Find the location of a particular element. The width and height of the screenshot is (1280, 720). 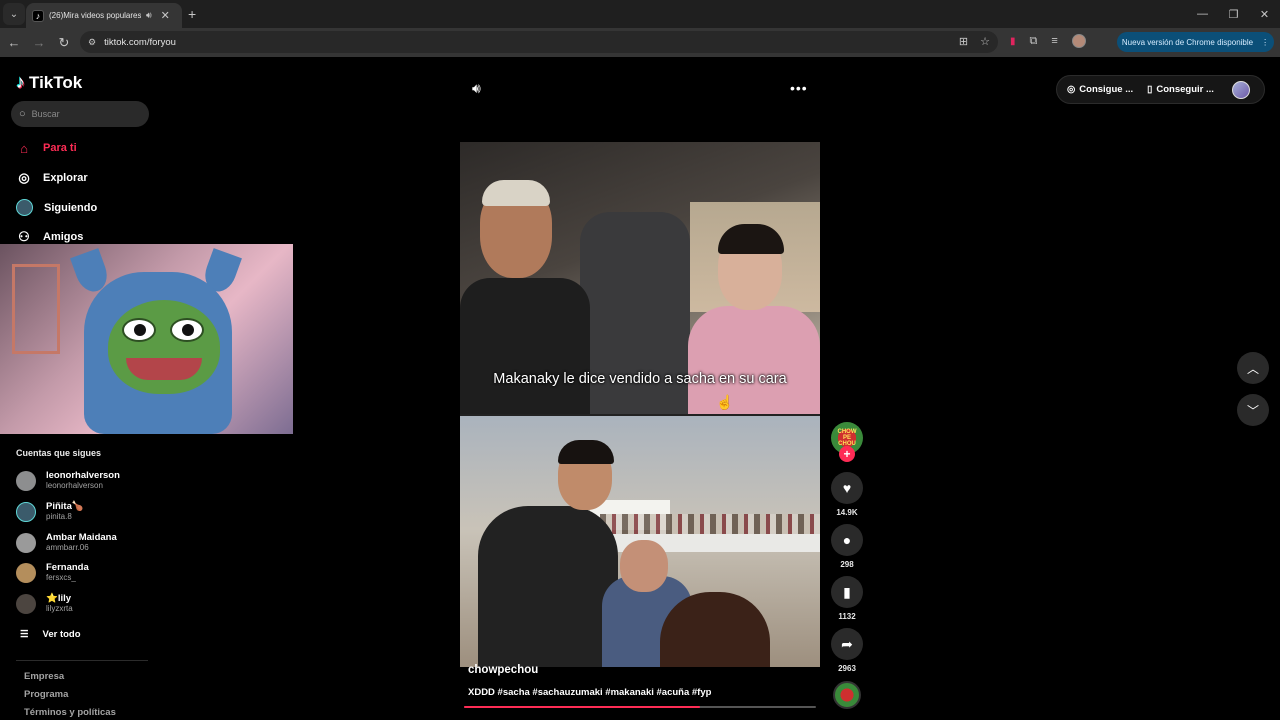

video-author: chowpechou is located at coordinates (503, 670).